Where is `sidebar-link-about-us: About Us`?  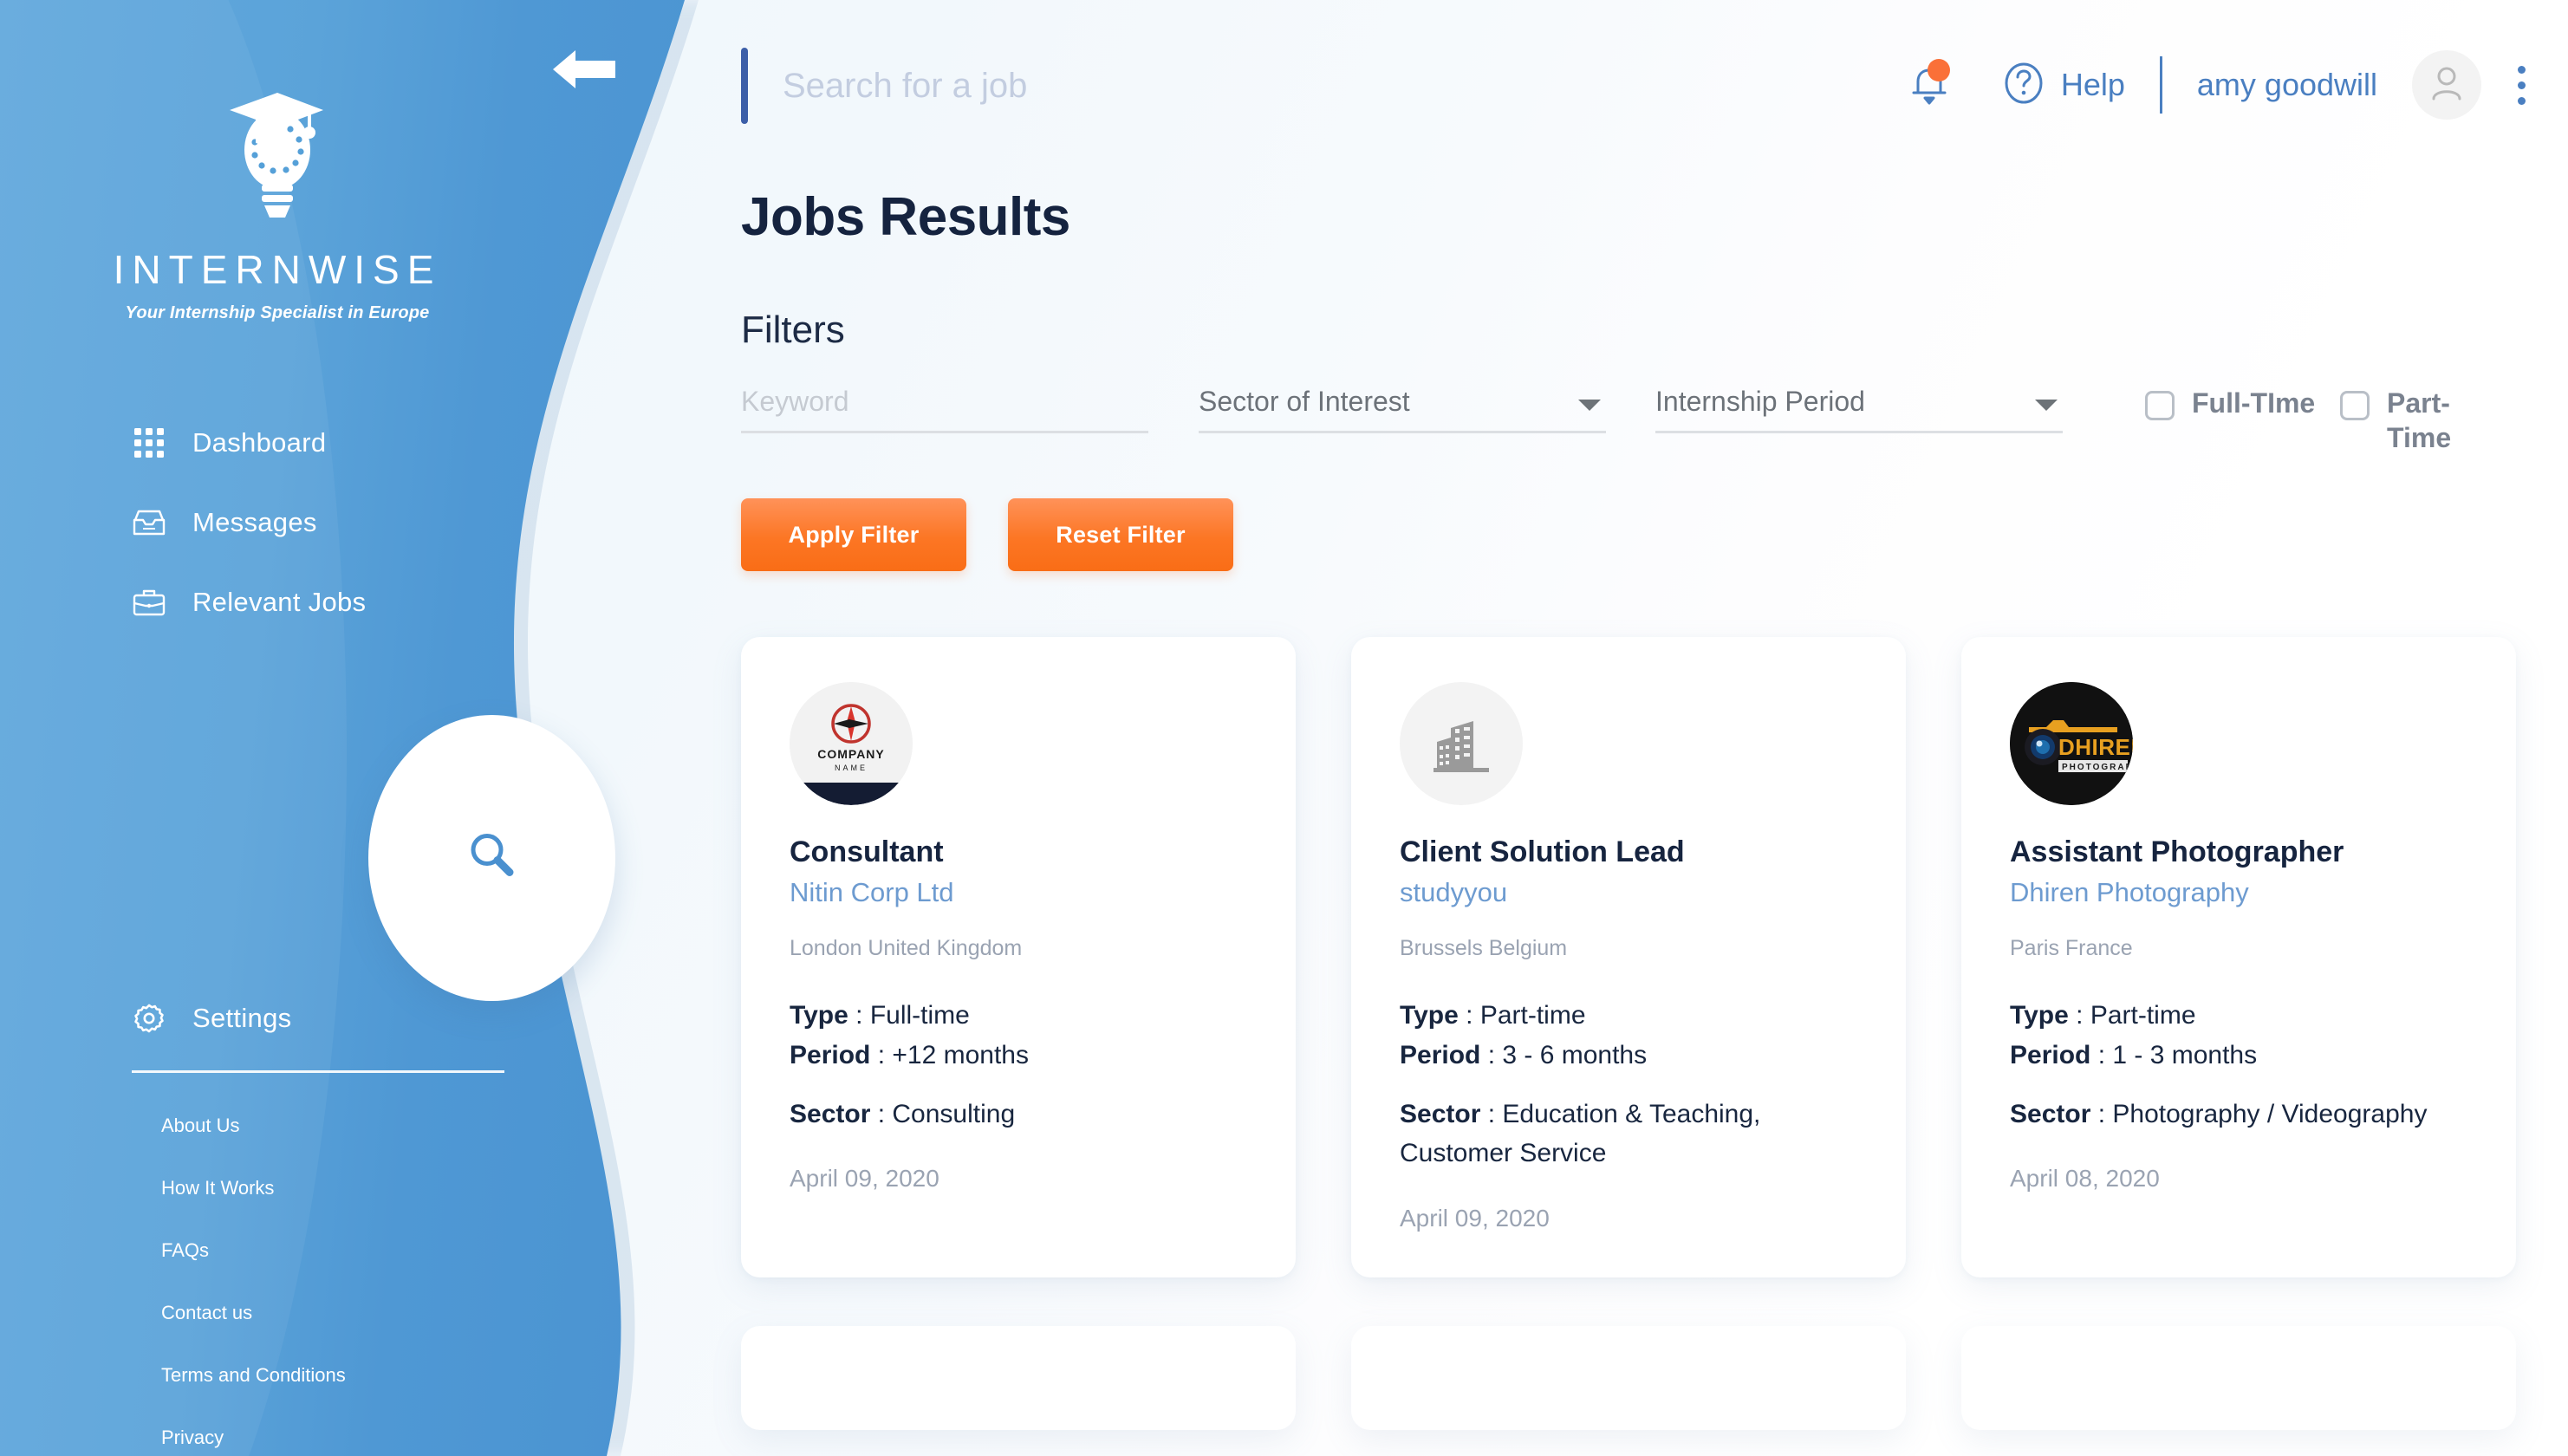 sidebar-link-about-us: About Us is located at coordinates (372, 1126).